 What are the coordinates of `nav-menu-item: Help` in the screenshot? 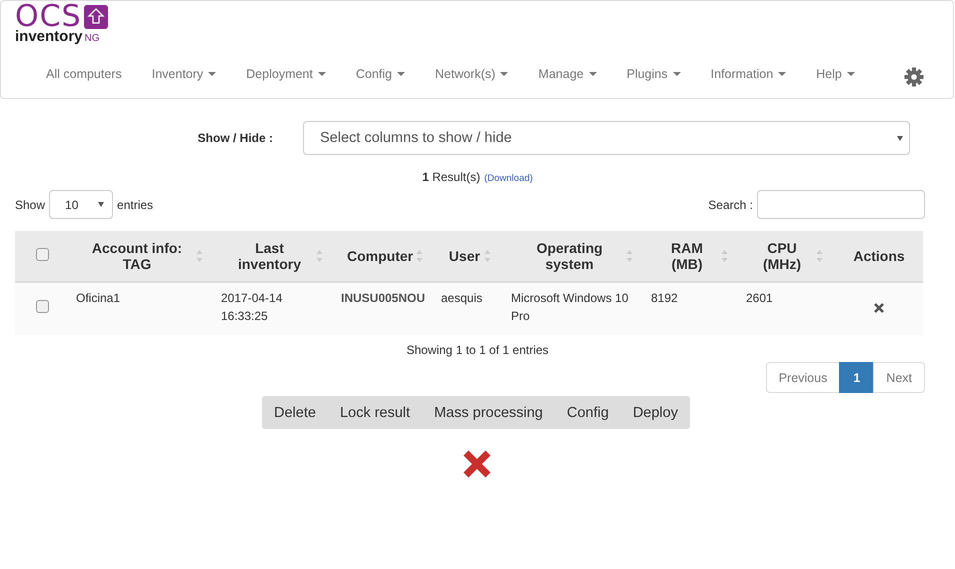 It's located at (835, 74).